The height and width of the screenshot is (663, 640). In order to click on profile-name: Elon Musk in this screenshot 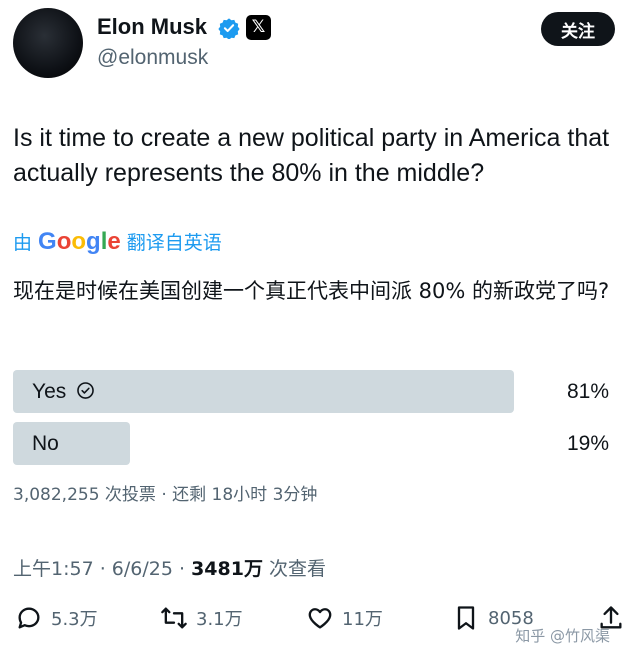, I will do `click(152, 27)`.